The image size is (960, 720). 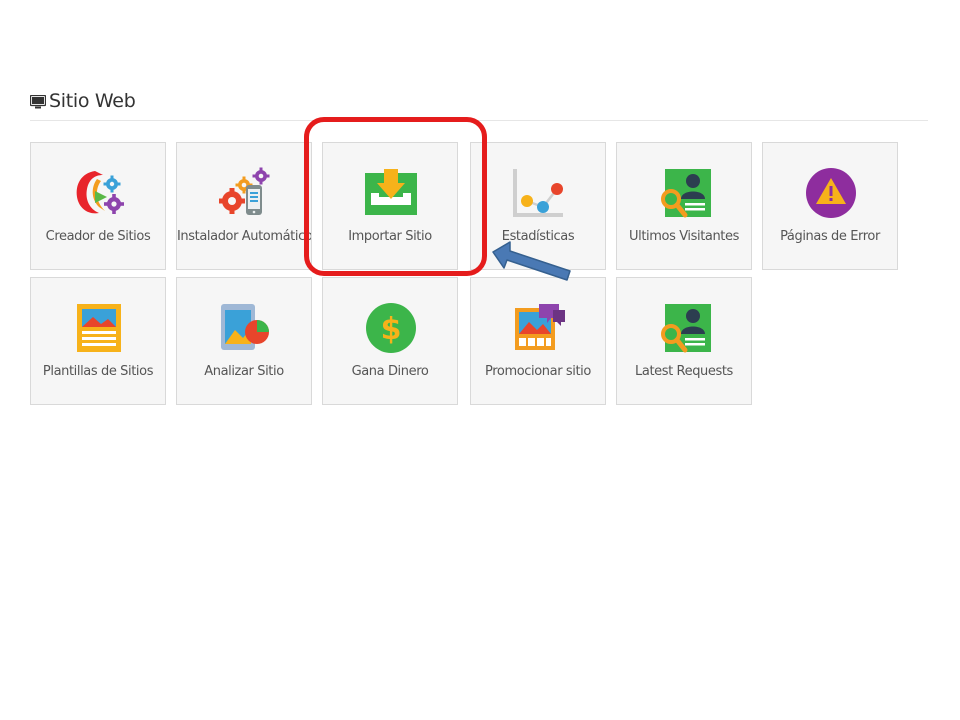 I want to click on tile-analyze-site: Analizar Sitio, so click(x=244, y=341).